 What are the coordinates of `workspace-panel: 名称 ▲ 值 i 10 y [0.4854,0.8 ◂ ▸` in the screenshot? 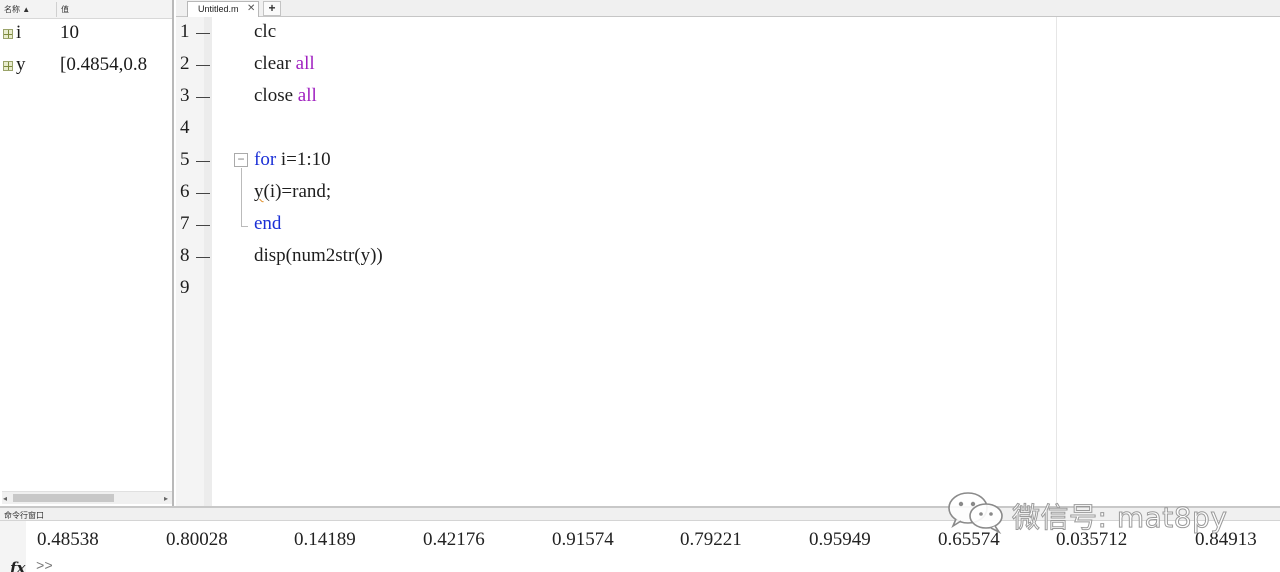 It's located at (87, 253).